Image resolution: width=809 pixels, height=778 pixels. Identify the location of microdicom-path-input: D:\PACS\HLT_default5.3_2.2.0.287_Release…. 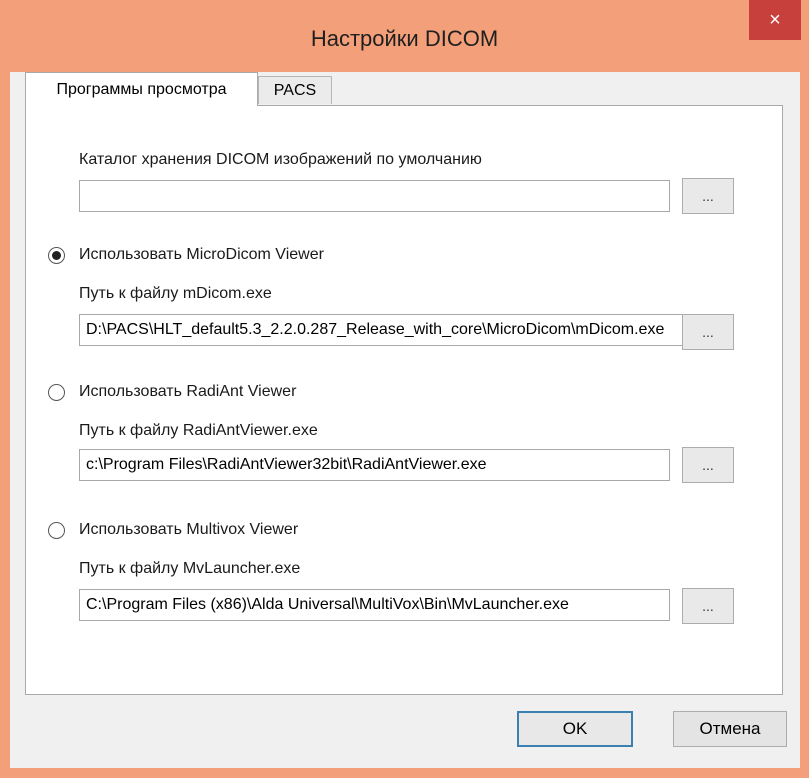
(381, 330).